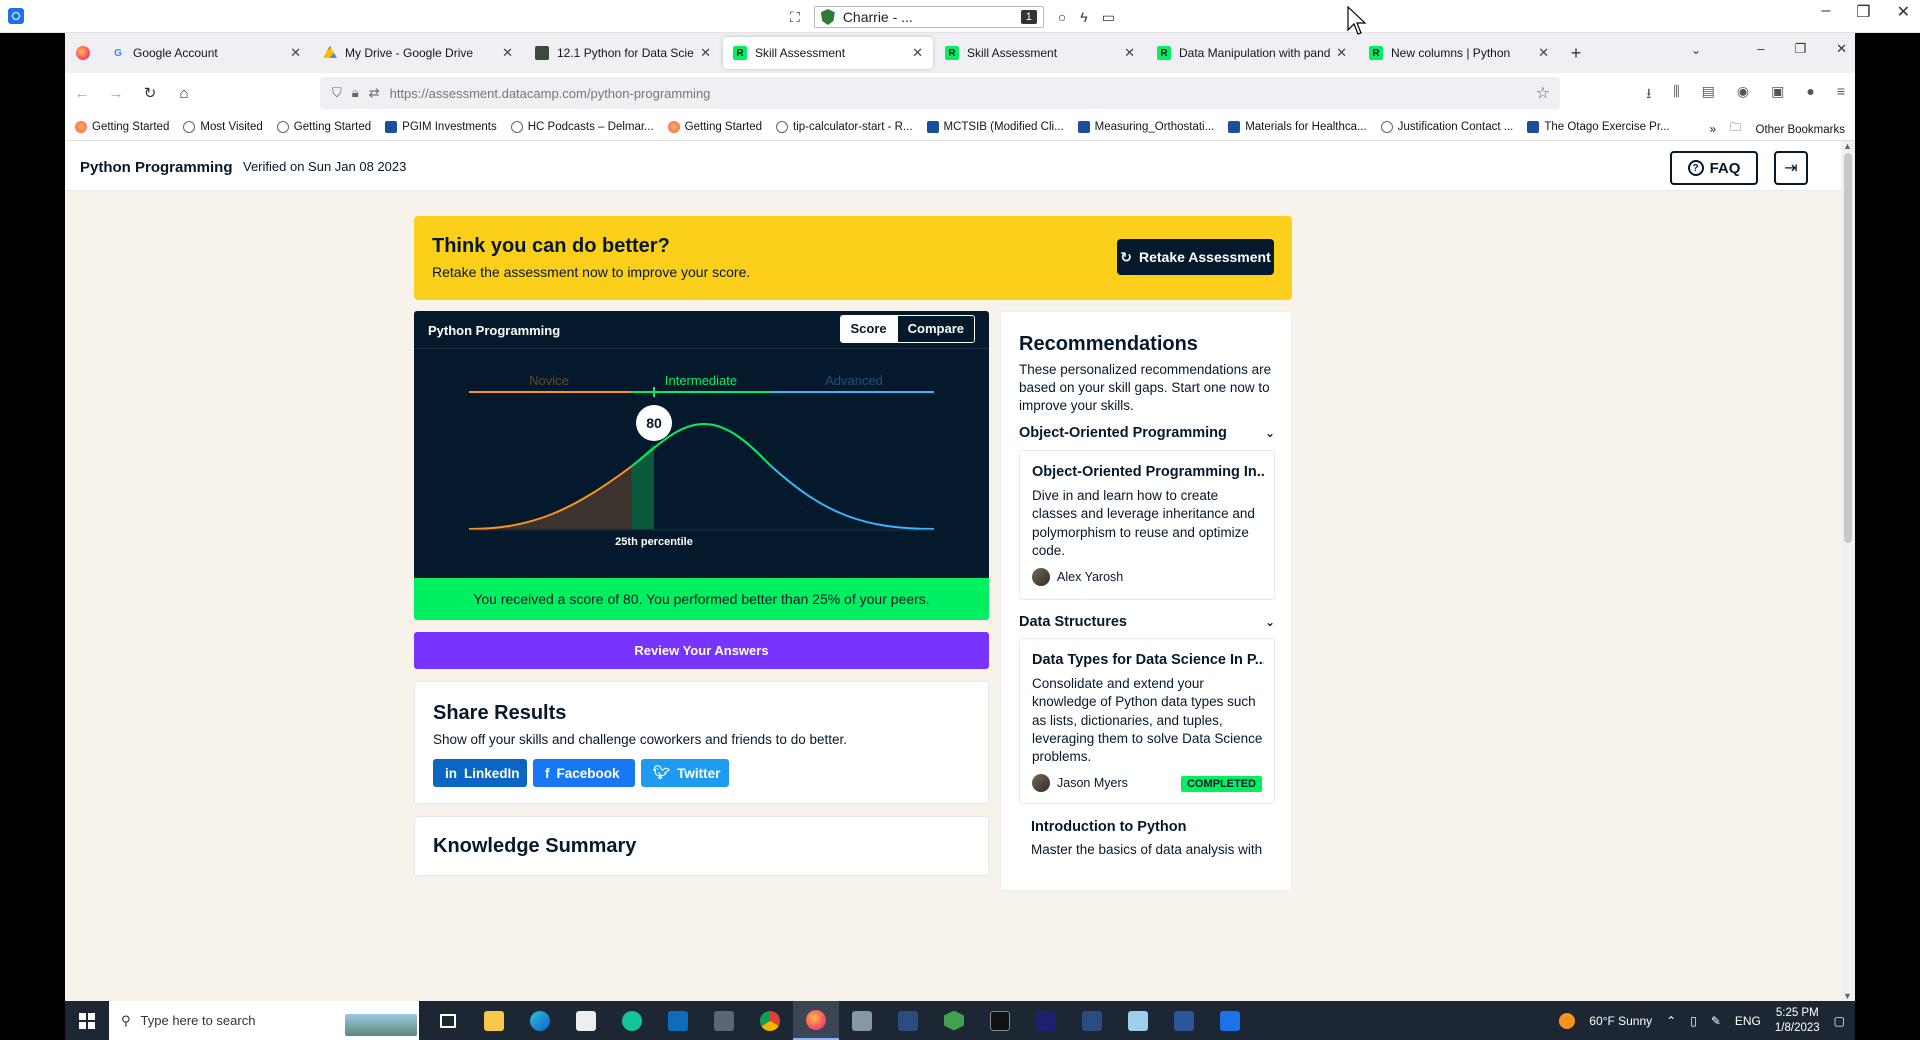 Image resolution: width=1920 pixels, height=1040 pixels. Describe the element at coordinates (1714, 168) in the screenshot. I see `faq-button: ? FAQ` at that location.